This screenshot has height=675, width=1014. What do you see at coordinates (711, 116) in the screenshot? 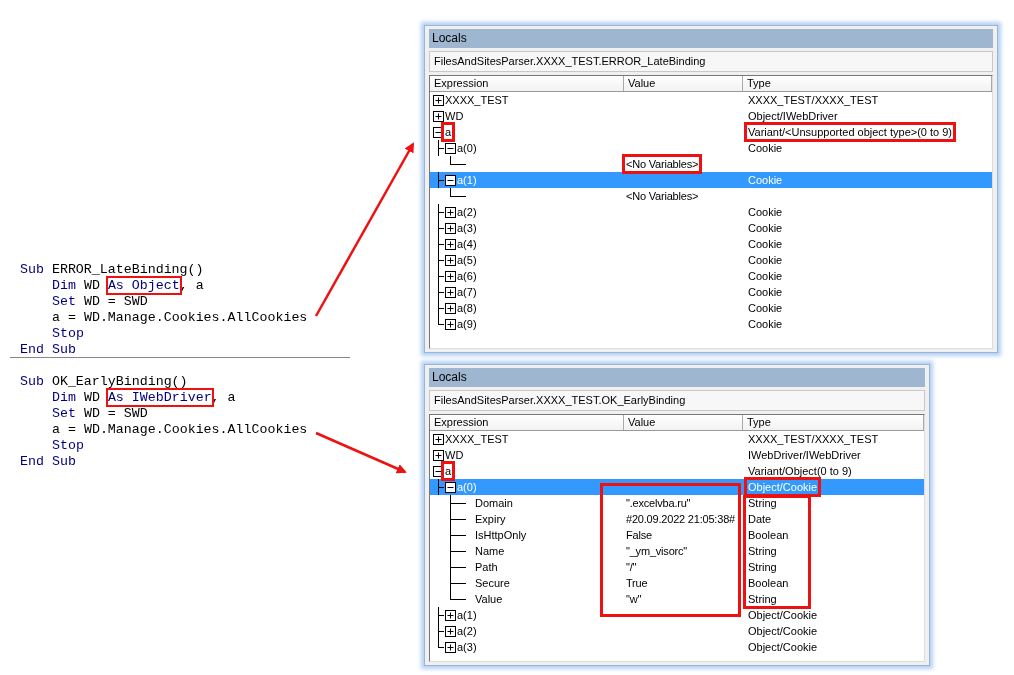
I see `tree-row: WD Object/IWebDriver` at bounding box center [711, 116].